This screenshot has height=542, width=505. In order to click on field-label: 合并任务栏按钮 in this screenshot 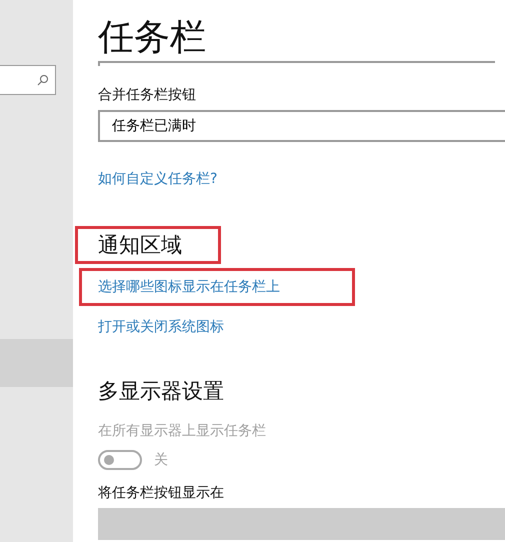, I will do `click(147, 95)`.